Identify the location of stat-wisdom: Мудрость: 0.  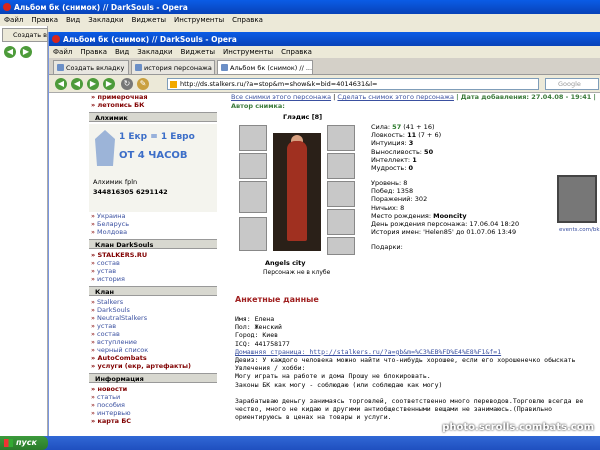
(392, 168).